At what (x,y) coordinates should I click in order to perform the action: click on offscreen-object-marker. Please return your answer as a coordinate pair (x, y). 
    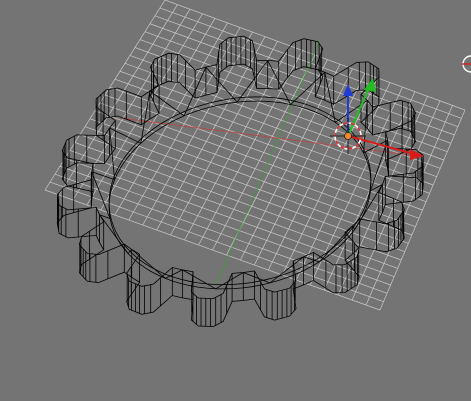
    Looking at the image, I should click on (466, 64).